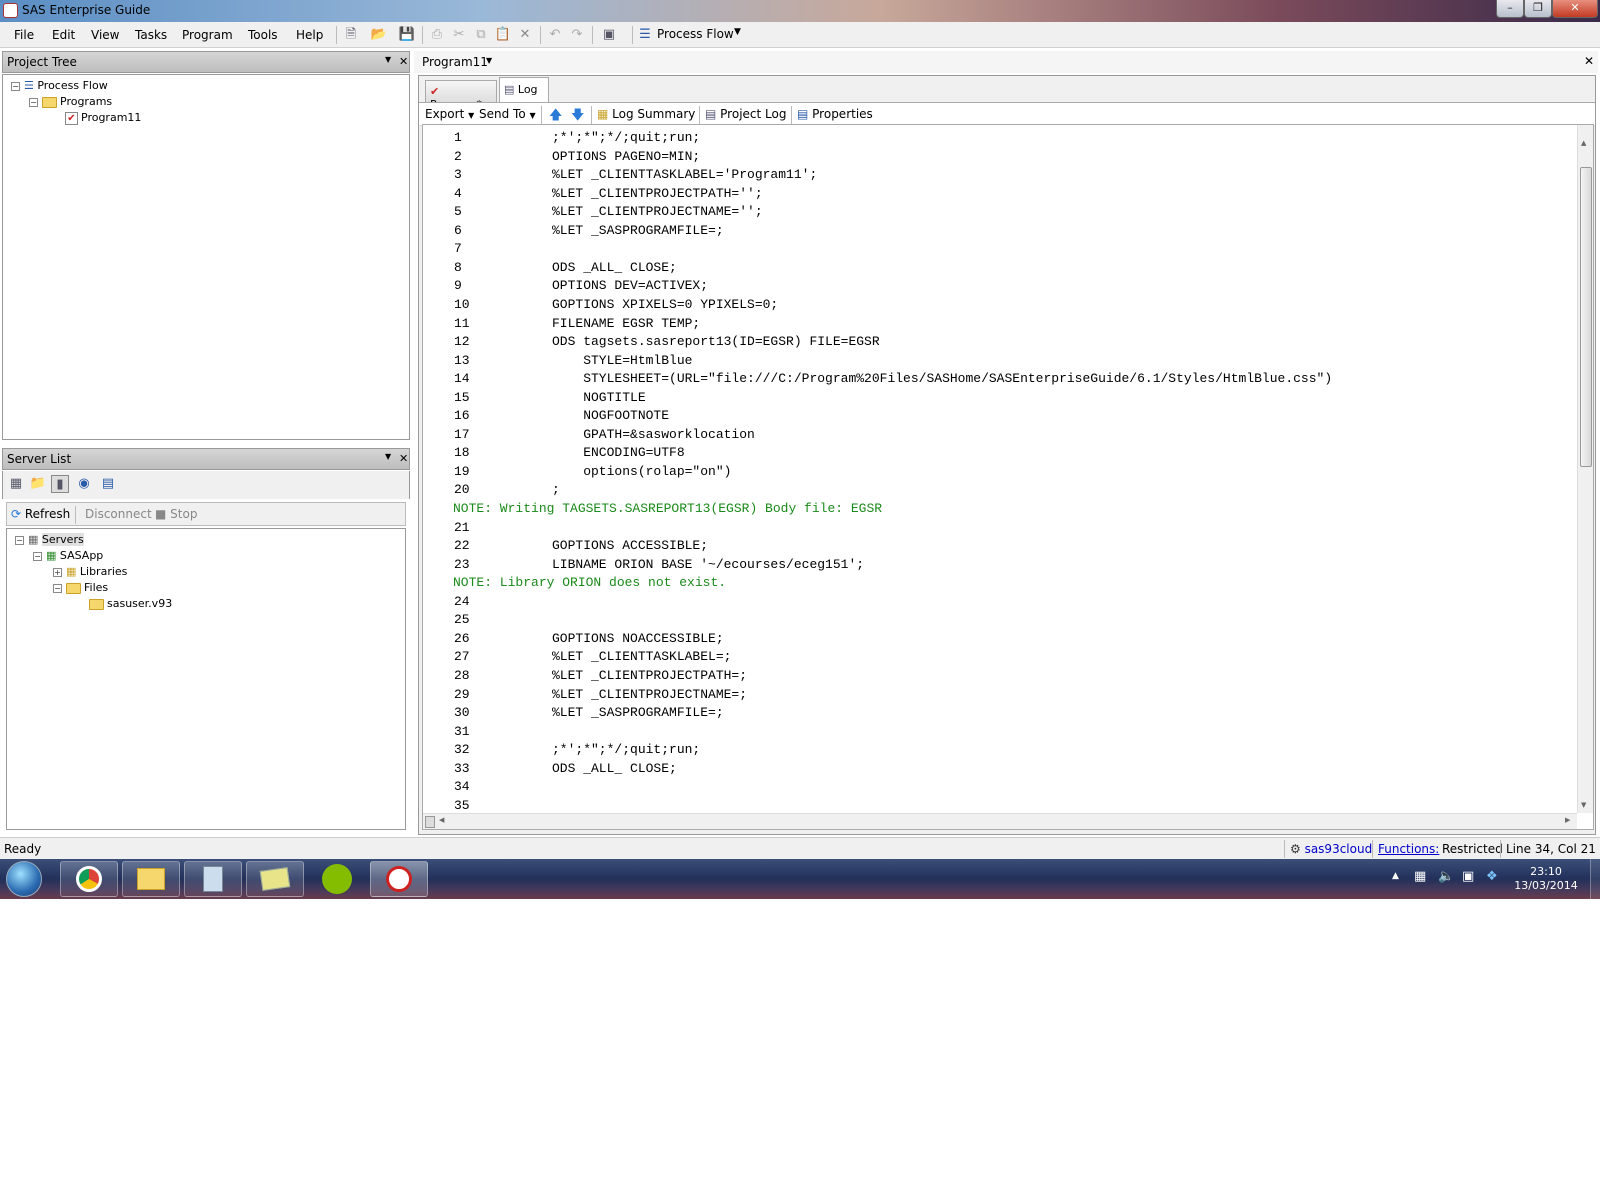  I want to click on tree-item-servers: − ▦ Servers, so click(49, 539).